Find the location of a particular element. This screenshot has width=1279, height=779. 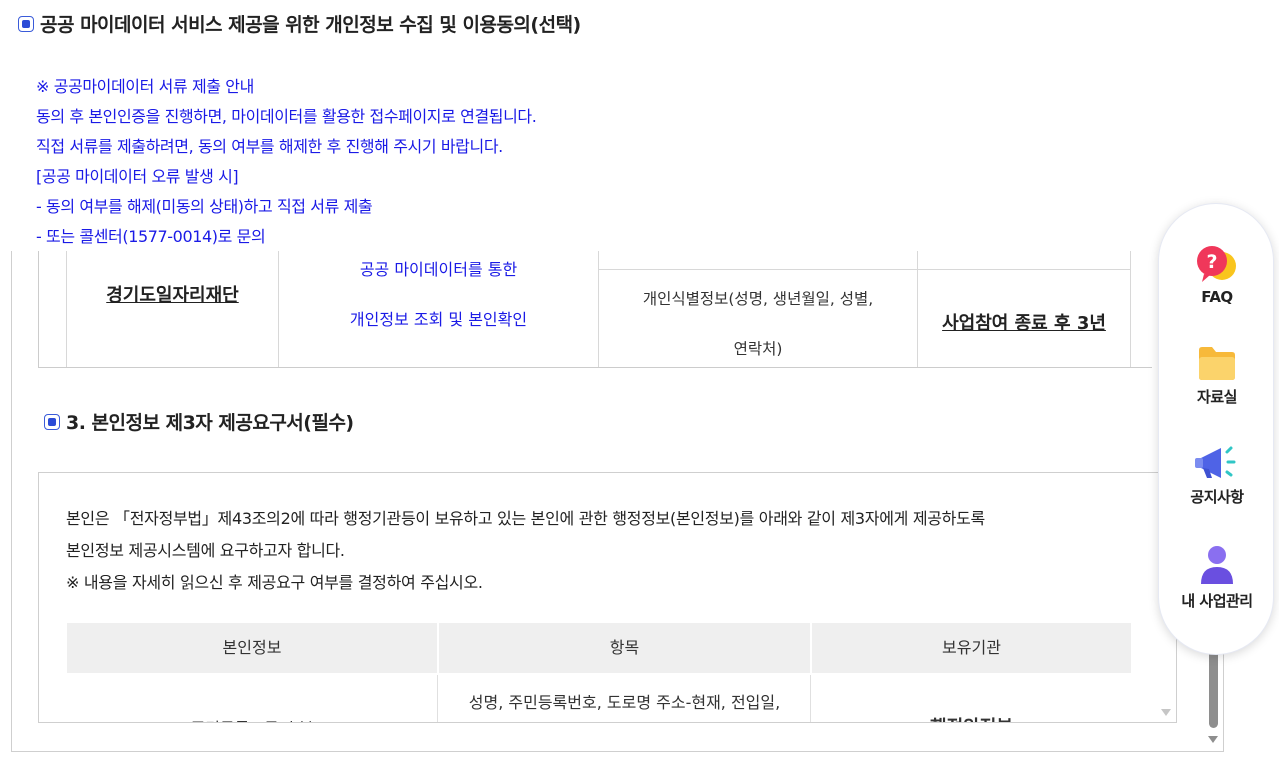

quick-menu-my-business: 내 사업관리 is located at coordinates (1217, 577).